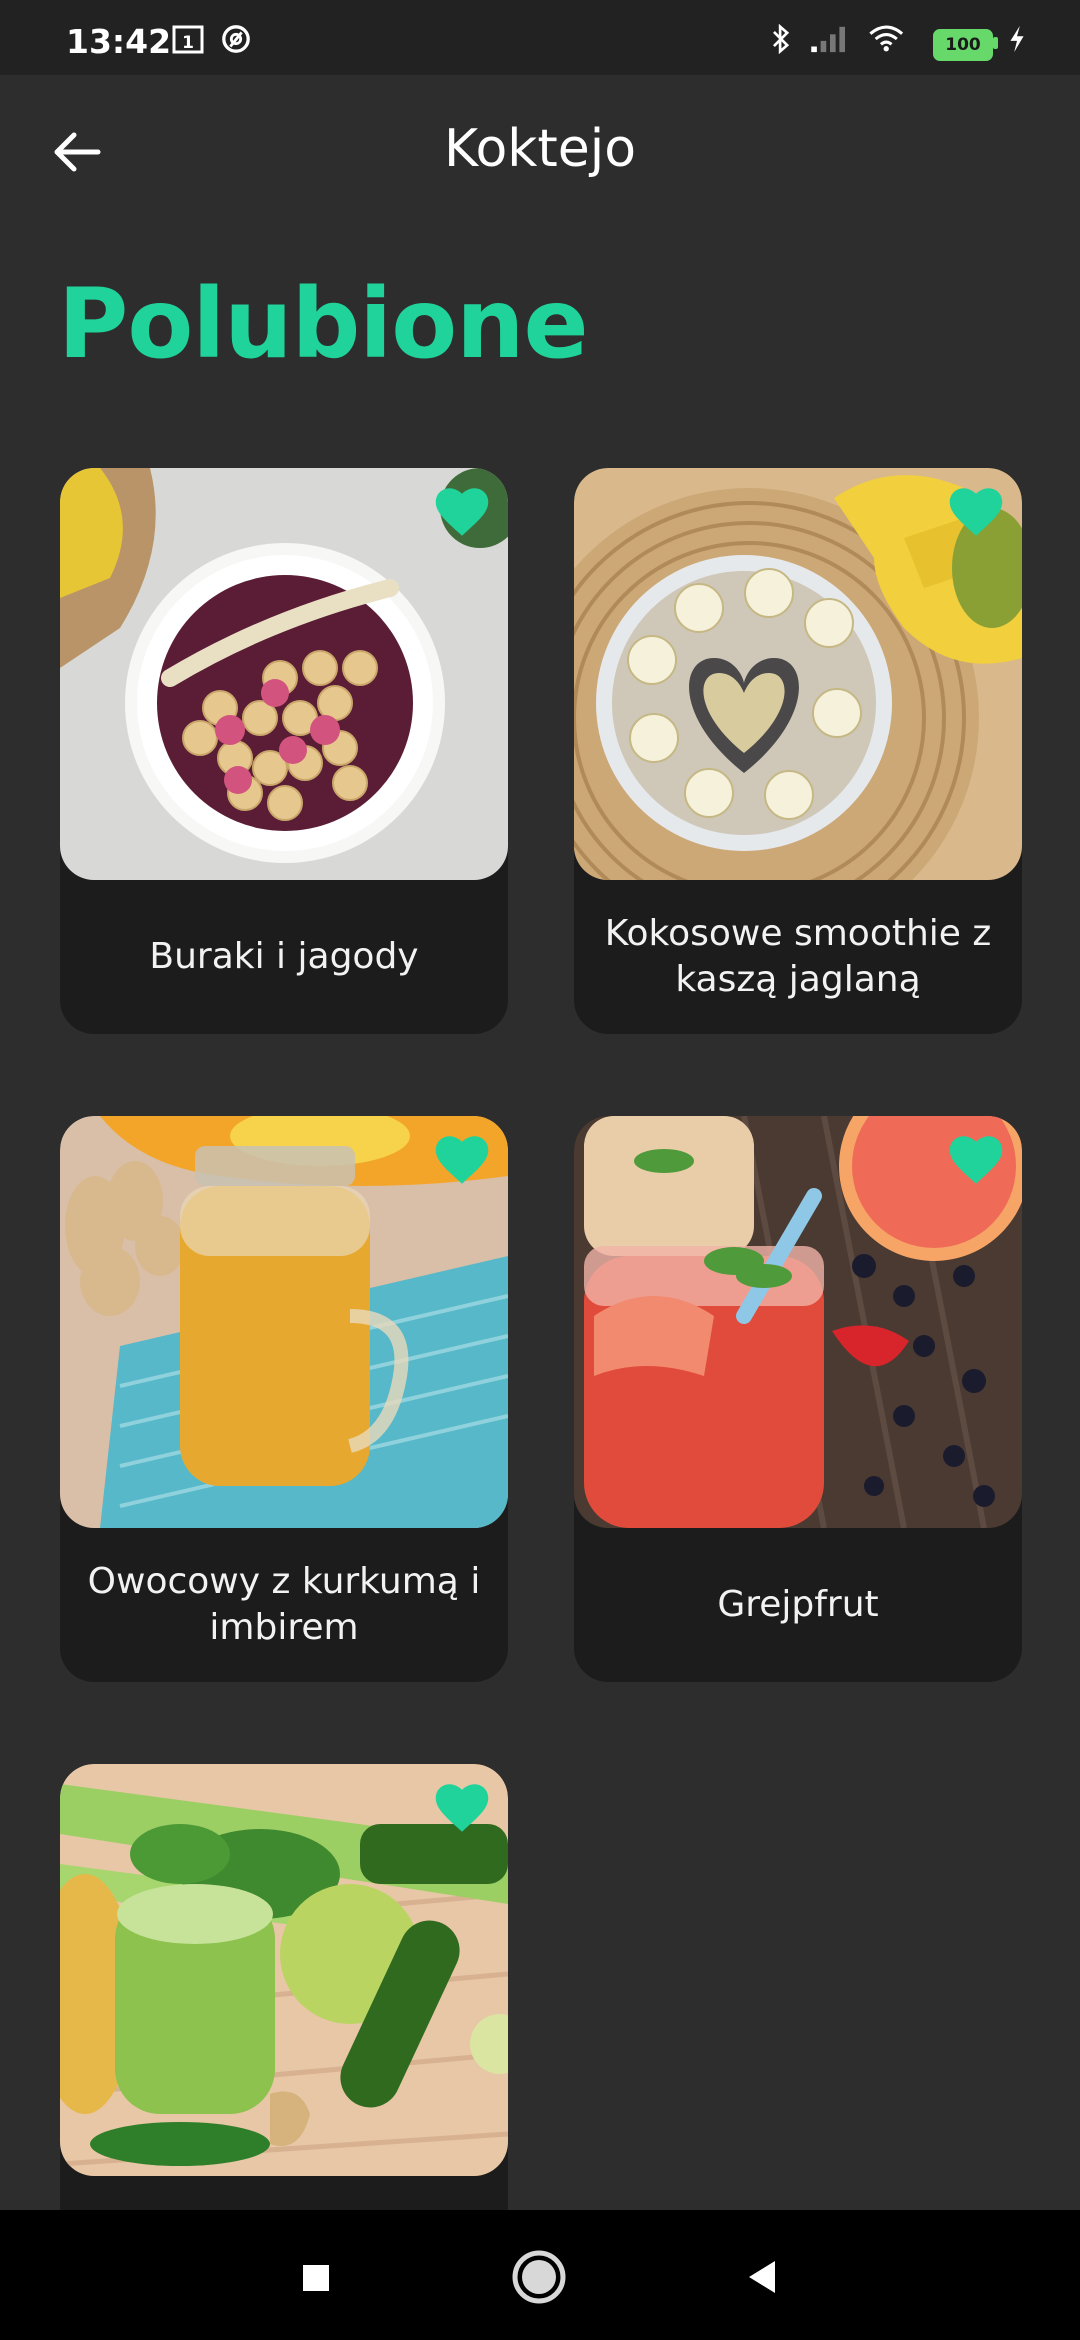 Image resolution: width=1080 pixels, height=2340 pixels. I want to click on nav-back-button, so click(763, 2277).